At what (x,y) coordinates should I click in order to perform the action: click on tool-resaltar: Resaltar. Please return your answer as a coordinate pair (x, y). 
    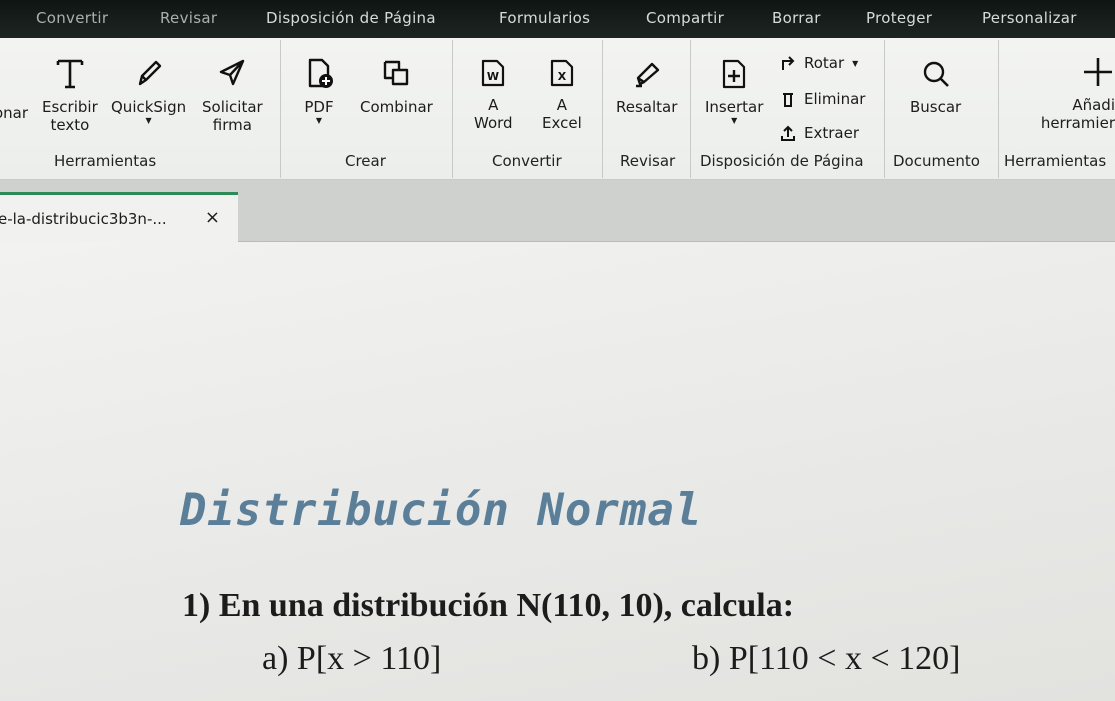
    Looking at the image, I should click on (646, 87).